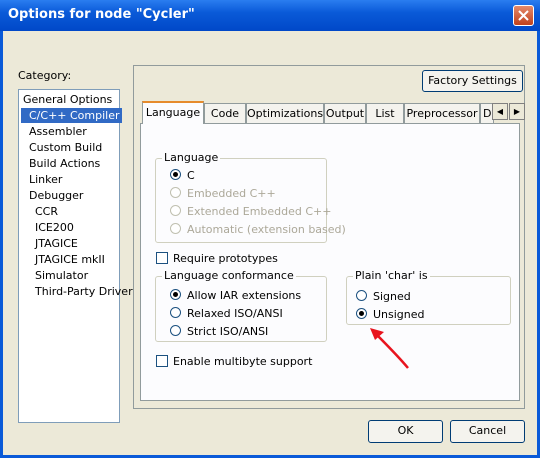 This screenshot has height=458, width=540. Describe the element at coordinates (231, 193) in the screenshot. I see `radio-label: Embedded C++` at that location.